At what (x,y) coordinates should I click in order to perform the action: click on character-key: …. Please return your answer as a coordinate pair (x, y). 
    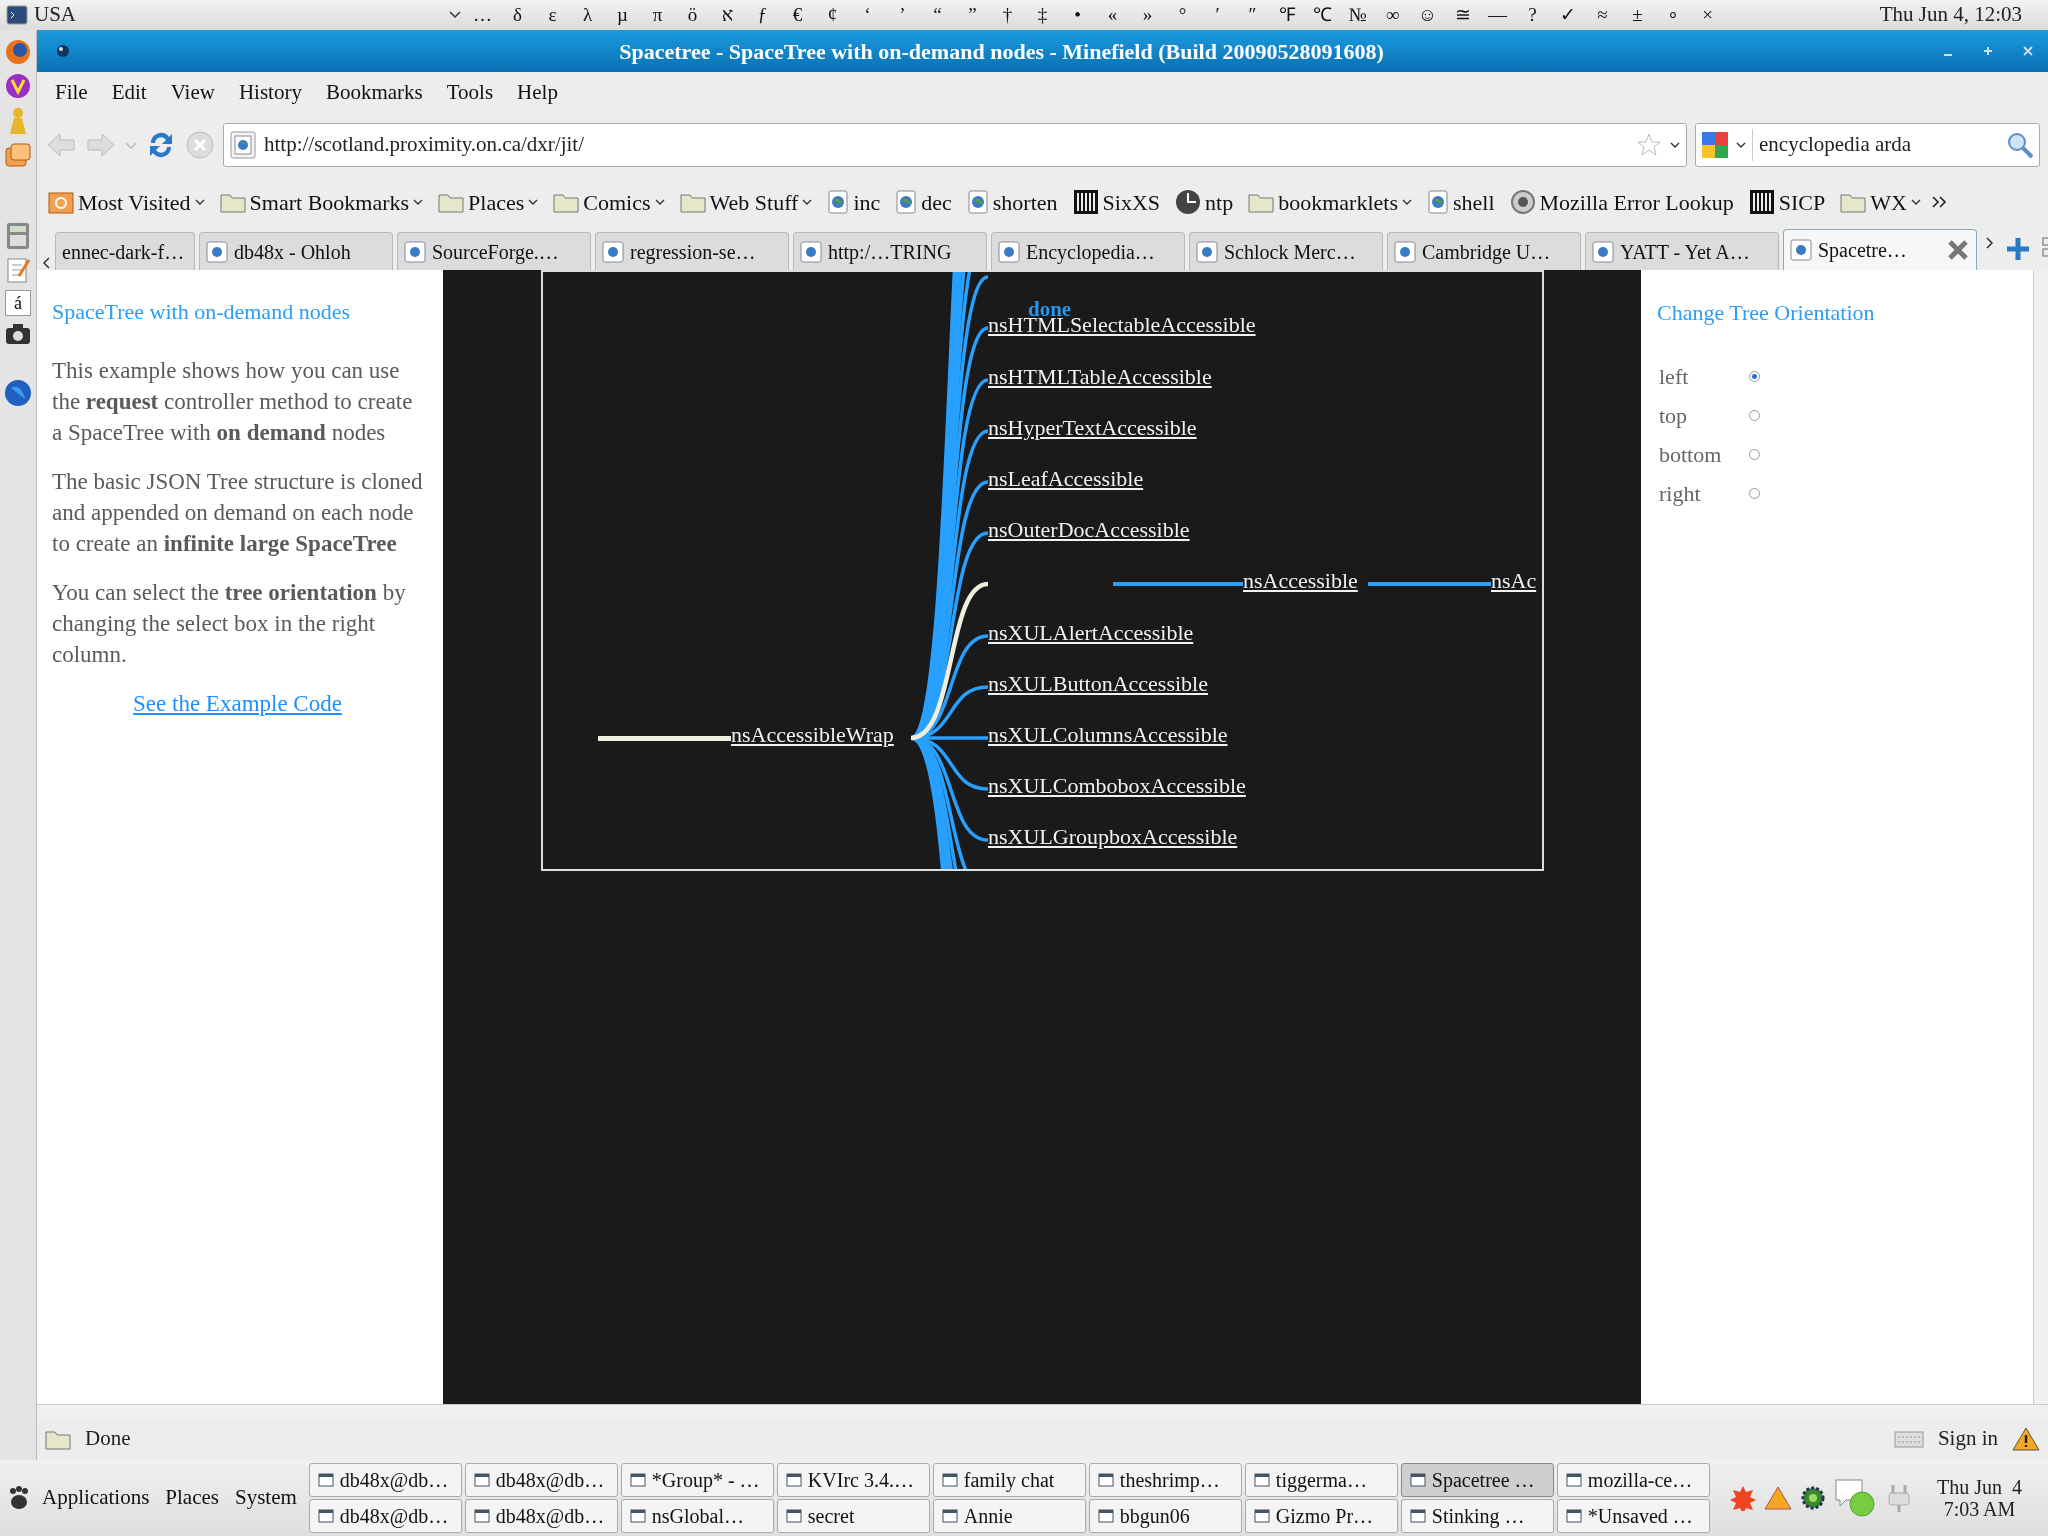
    Looking at the image, I should click on (482, 15).